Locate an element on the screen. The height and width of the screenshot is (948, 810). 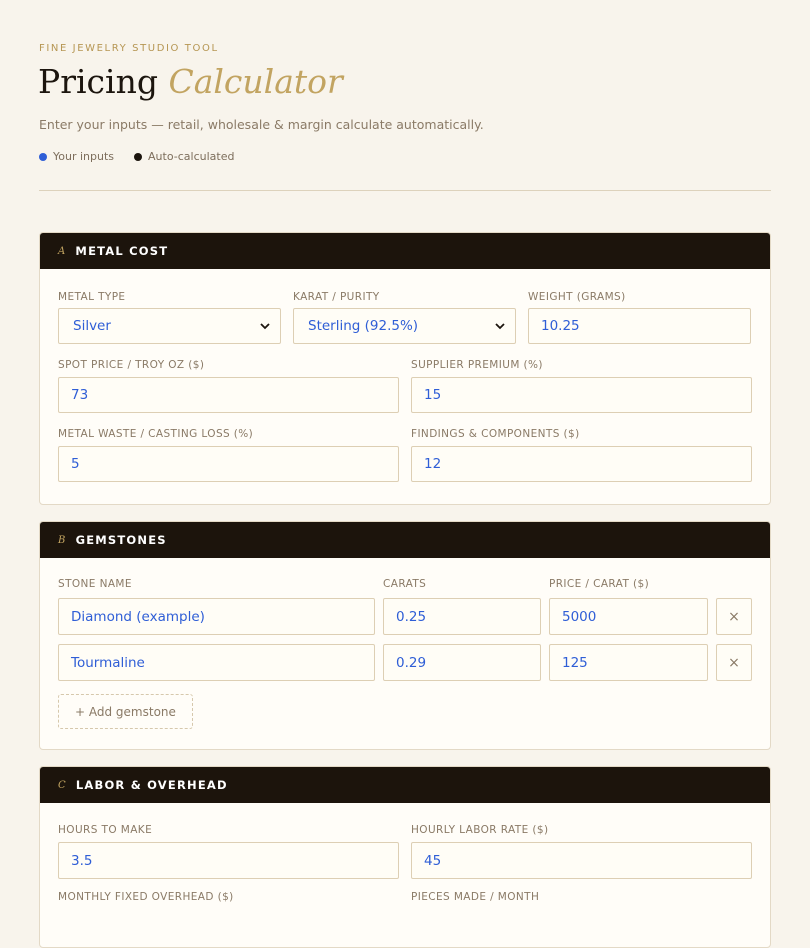
page-title: Pricing Calculator is located at coordinates (190, 81).